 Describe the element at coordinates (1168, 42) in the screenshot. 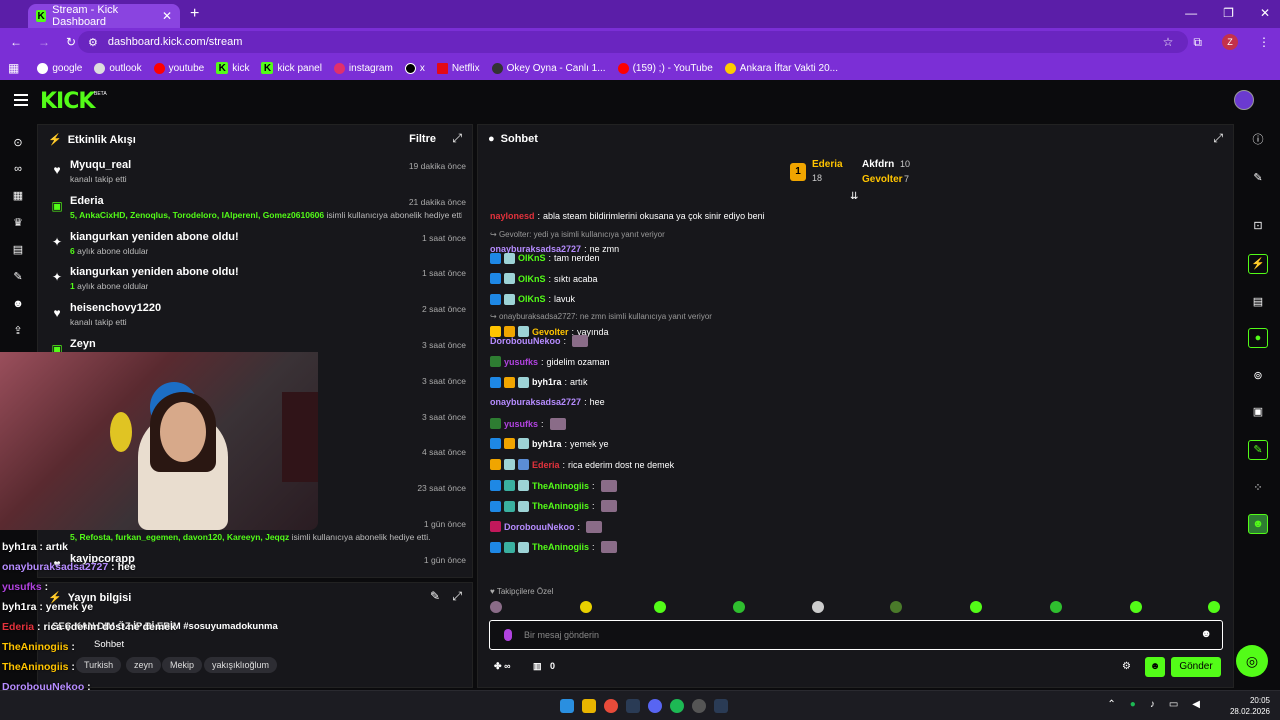

I see `bookmark-star-icon: ☆` at that location.